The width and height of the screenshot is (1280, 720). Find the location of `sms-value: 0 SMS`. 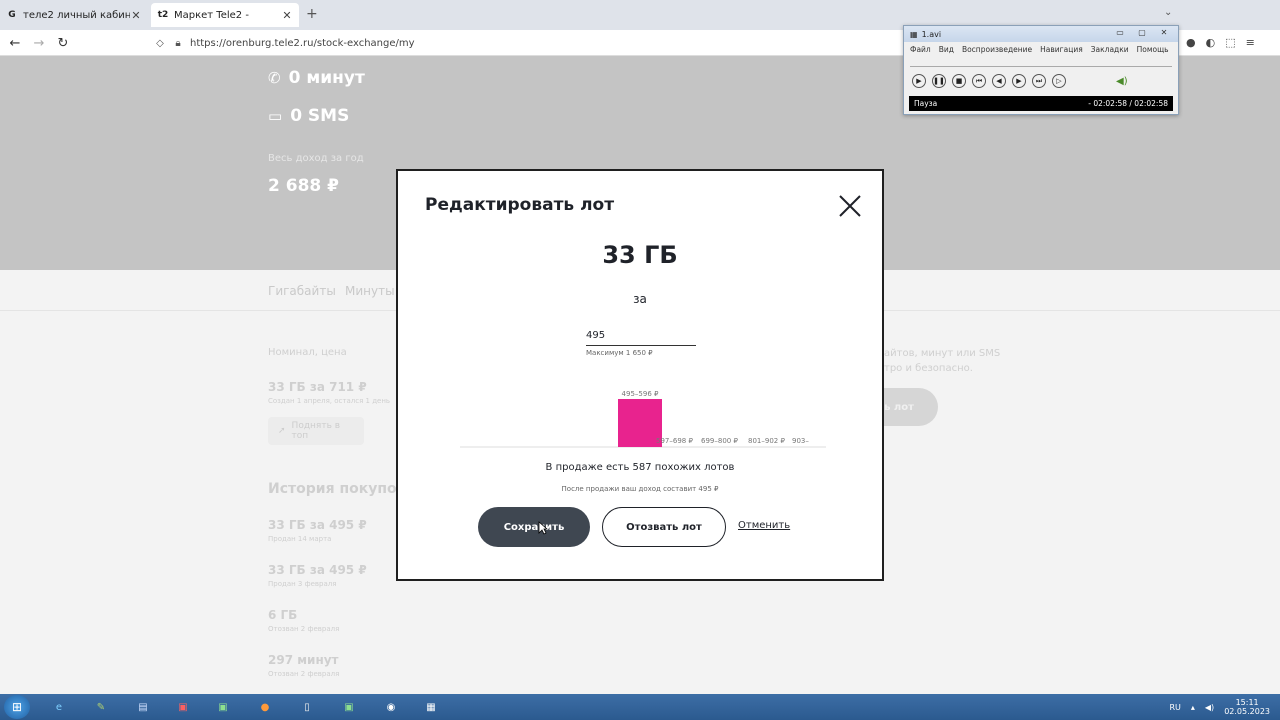

sms-value: 0 SMS is located at coordinates (320, 116).